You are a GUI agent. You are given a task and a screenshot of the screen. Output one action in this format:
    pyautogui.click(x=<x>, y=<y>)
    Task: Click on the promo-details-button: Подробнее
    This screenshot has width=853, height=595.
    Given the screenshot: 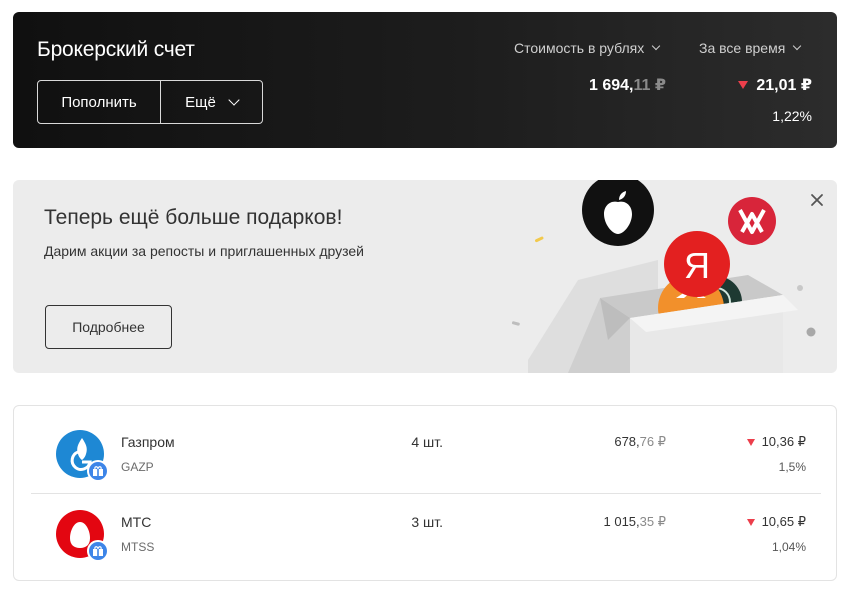 What is the action you would take?
    pyautogui.click(x=108, y=327)
    